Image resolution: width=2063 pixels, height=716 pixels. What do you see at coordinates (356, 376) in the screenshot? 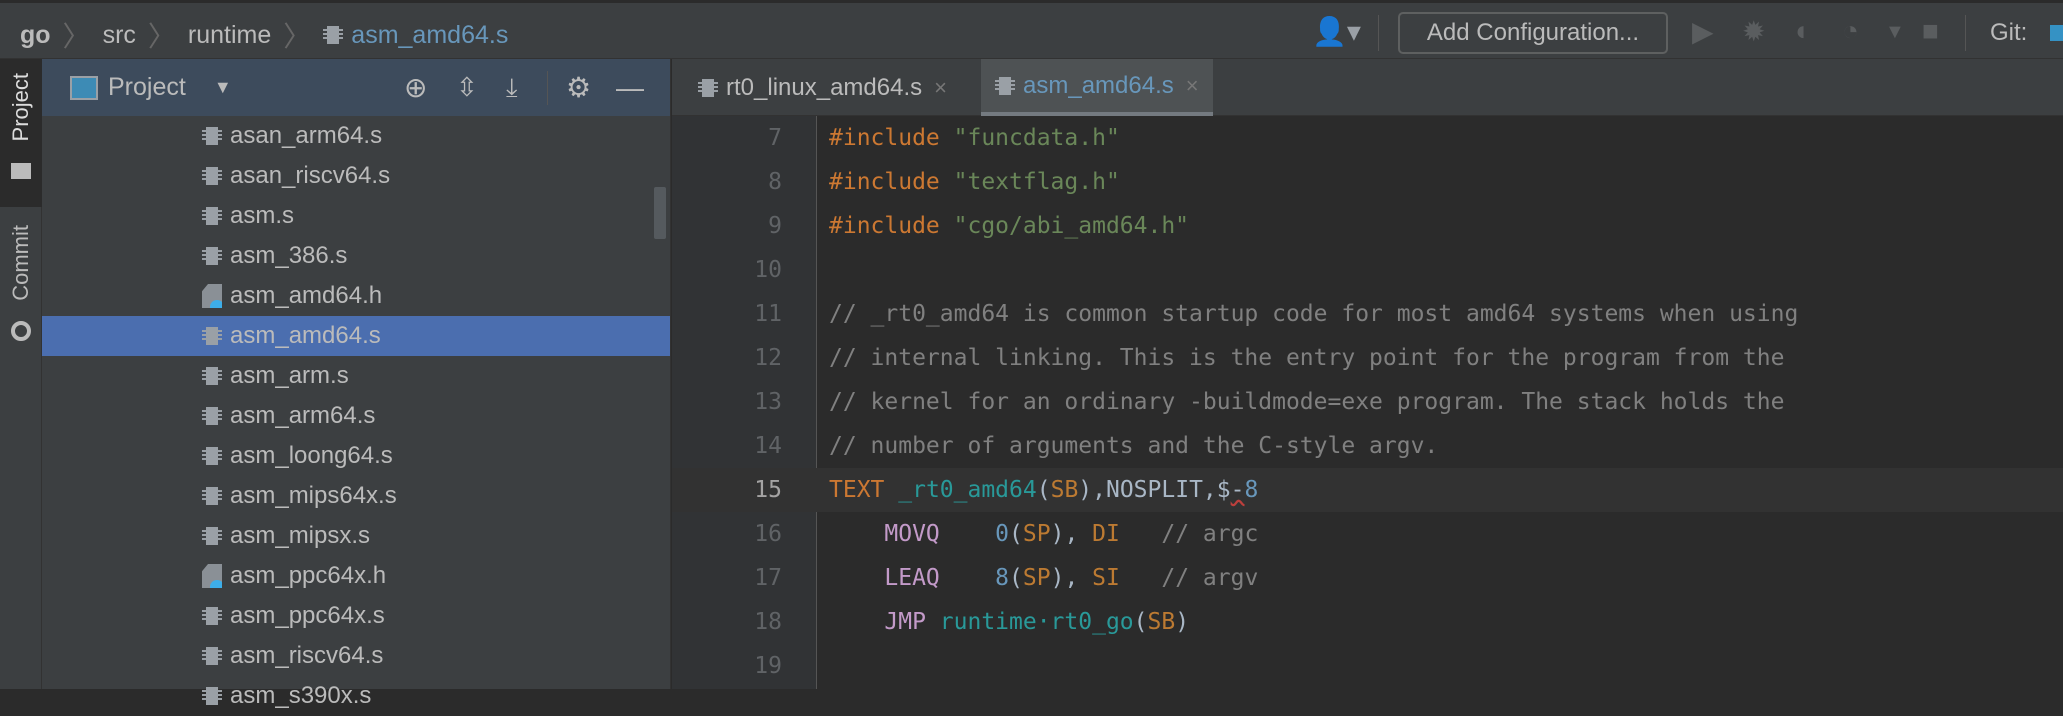
I see `file-tree-item: asm_arm.s` at bounding box center [356, 376].